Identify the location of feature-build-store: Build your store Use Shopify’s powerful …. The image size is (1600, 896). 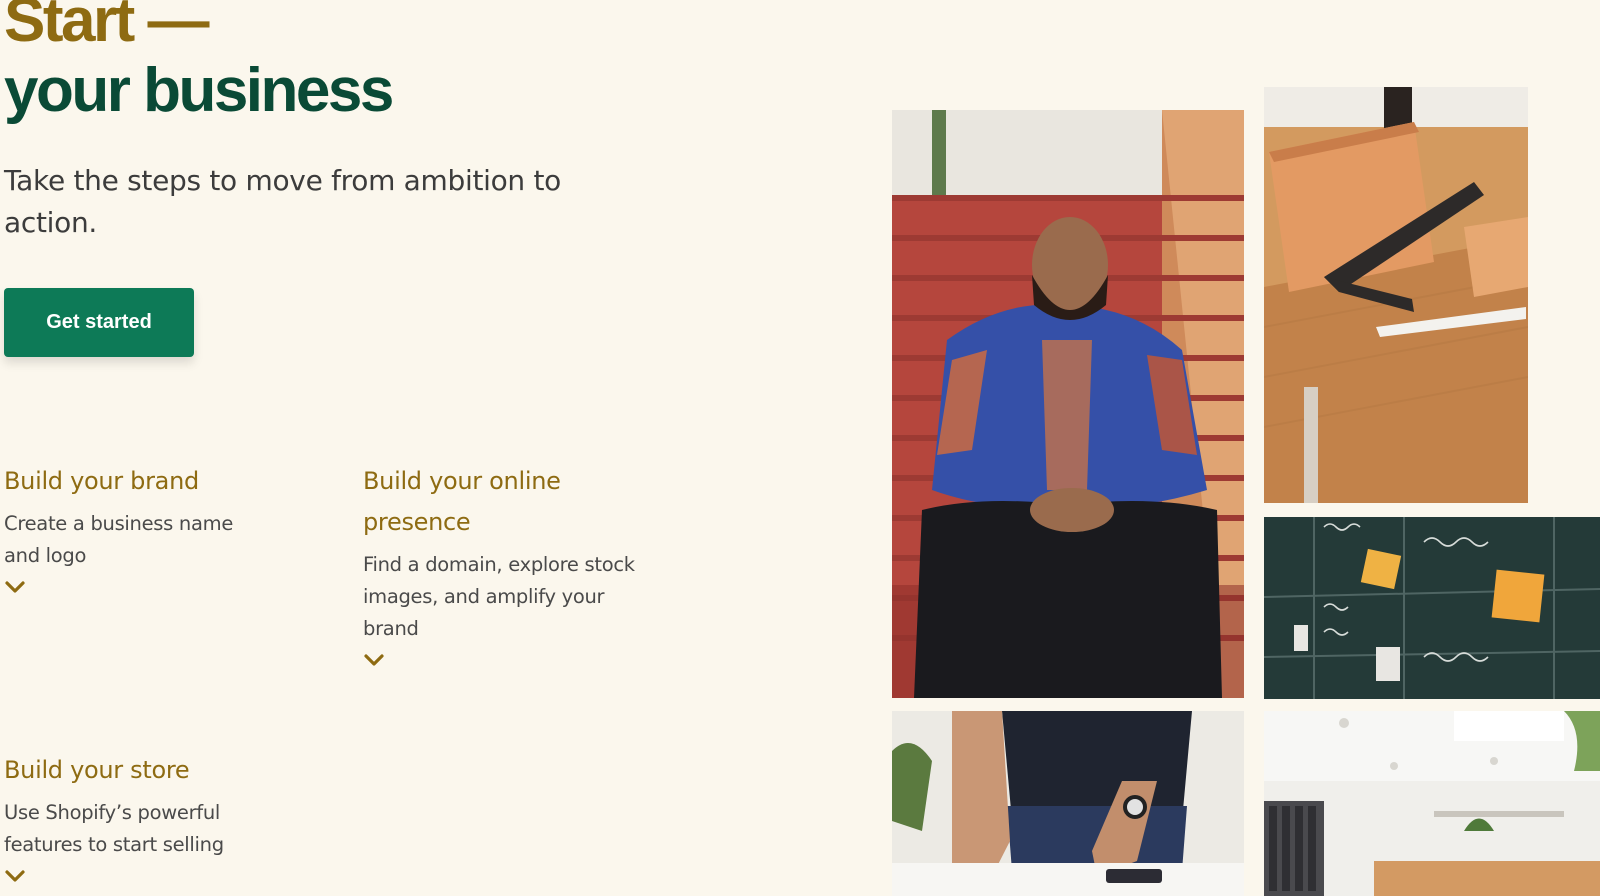
(134, 817).